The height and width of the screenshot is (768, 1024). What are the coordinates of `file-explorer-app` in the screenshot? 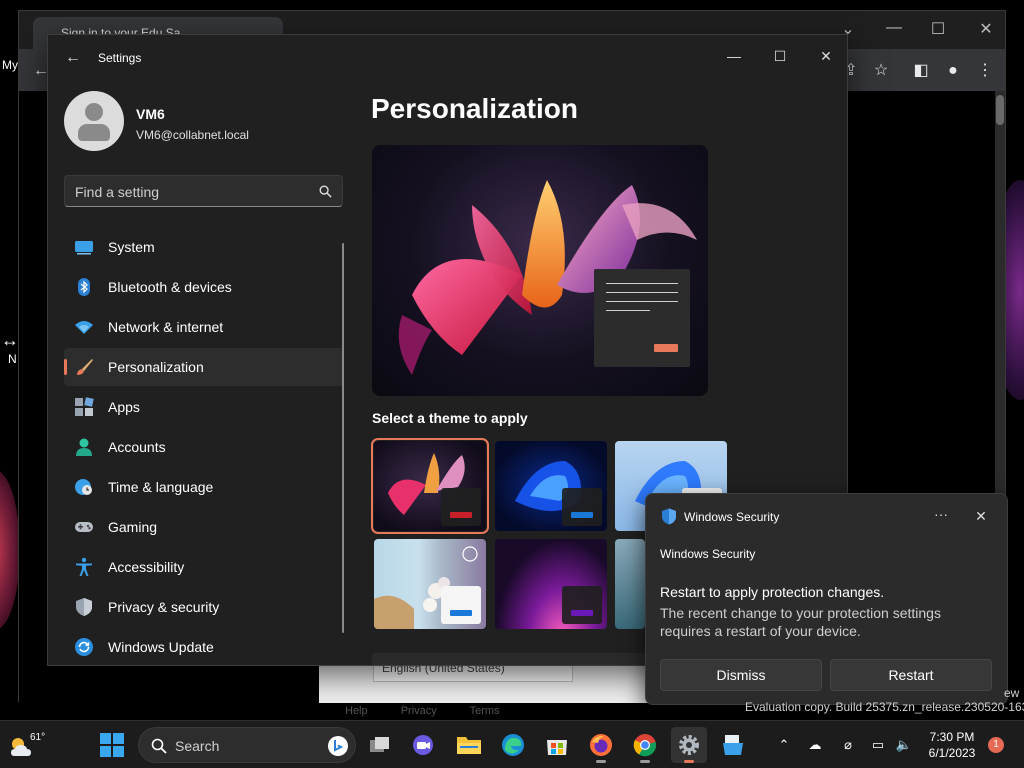 It's located at (469, 745).